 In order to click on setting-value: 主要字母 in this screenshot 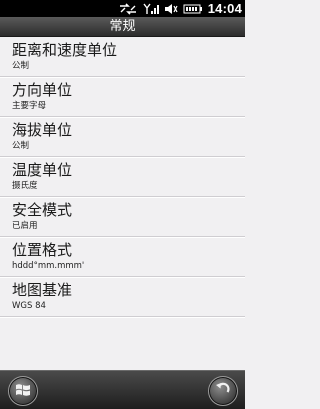, I will do `click(29, 106)`.